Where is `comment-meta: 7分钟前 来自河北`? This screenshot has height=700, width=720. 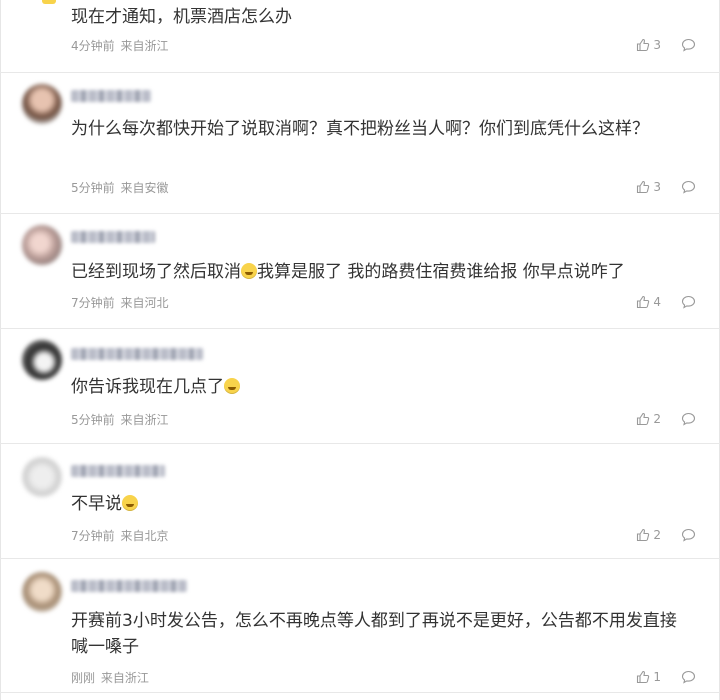
comment-meta: 7分钟前 来自河北 is located at coordinates (119, 303).